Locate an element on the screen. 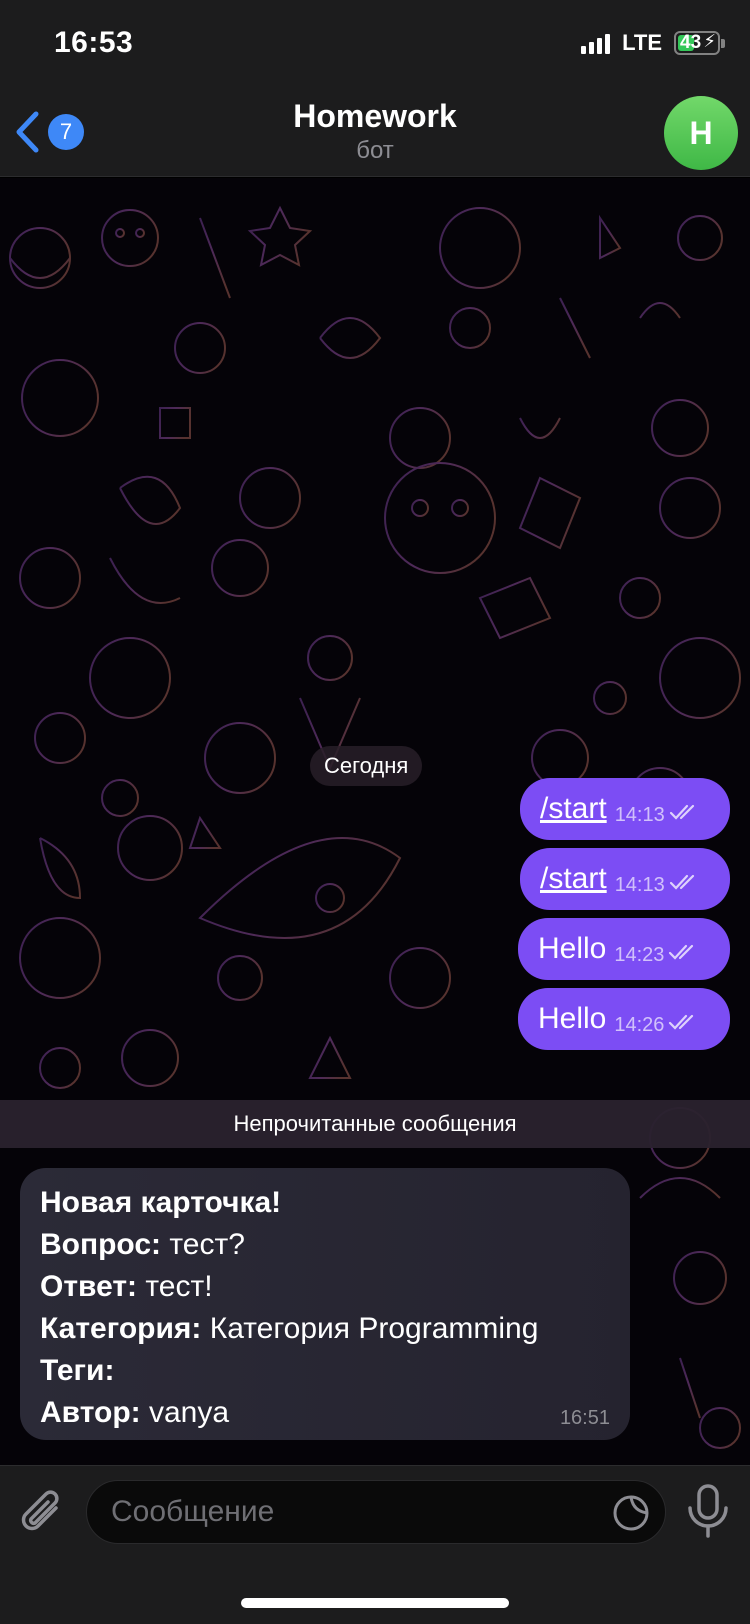  status-time: 16:53 is located at coordinates (94, 42).